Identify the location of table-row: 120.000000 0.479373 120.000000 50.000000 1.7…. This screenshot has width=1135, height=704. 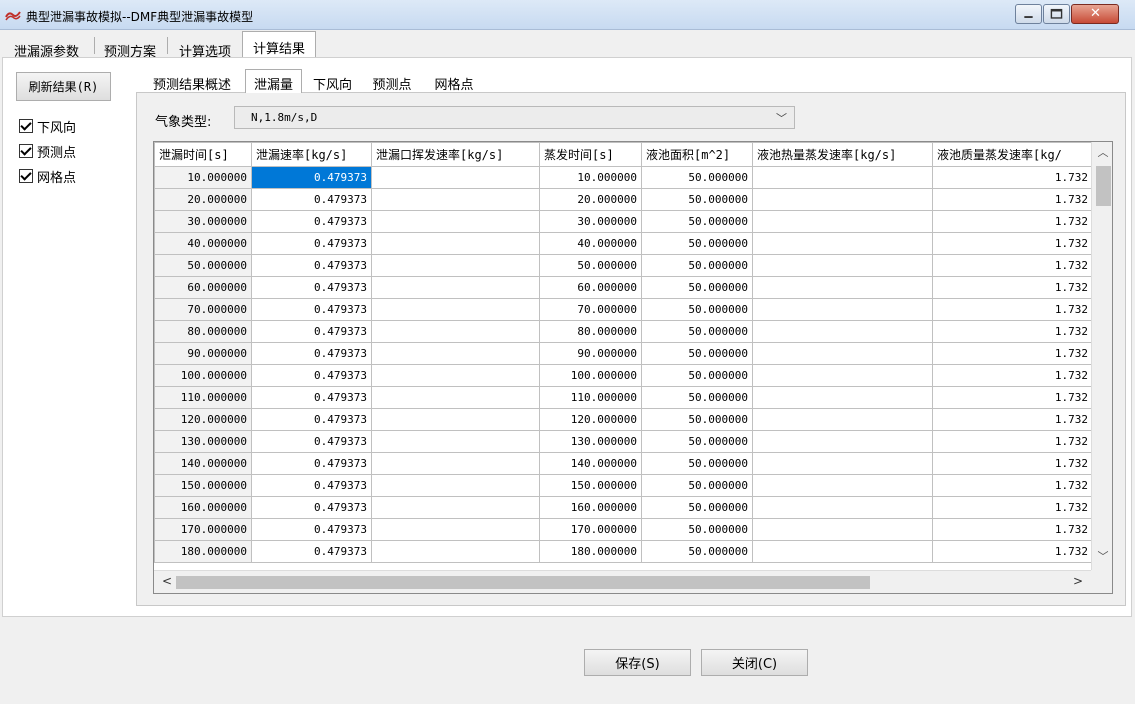
(623, 419).